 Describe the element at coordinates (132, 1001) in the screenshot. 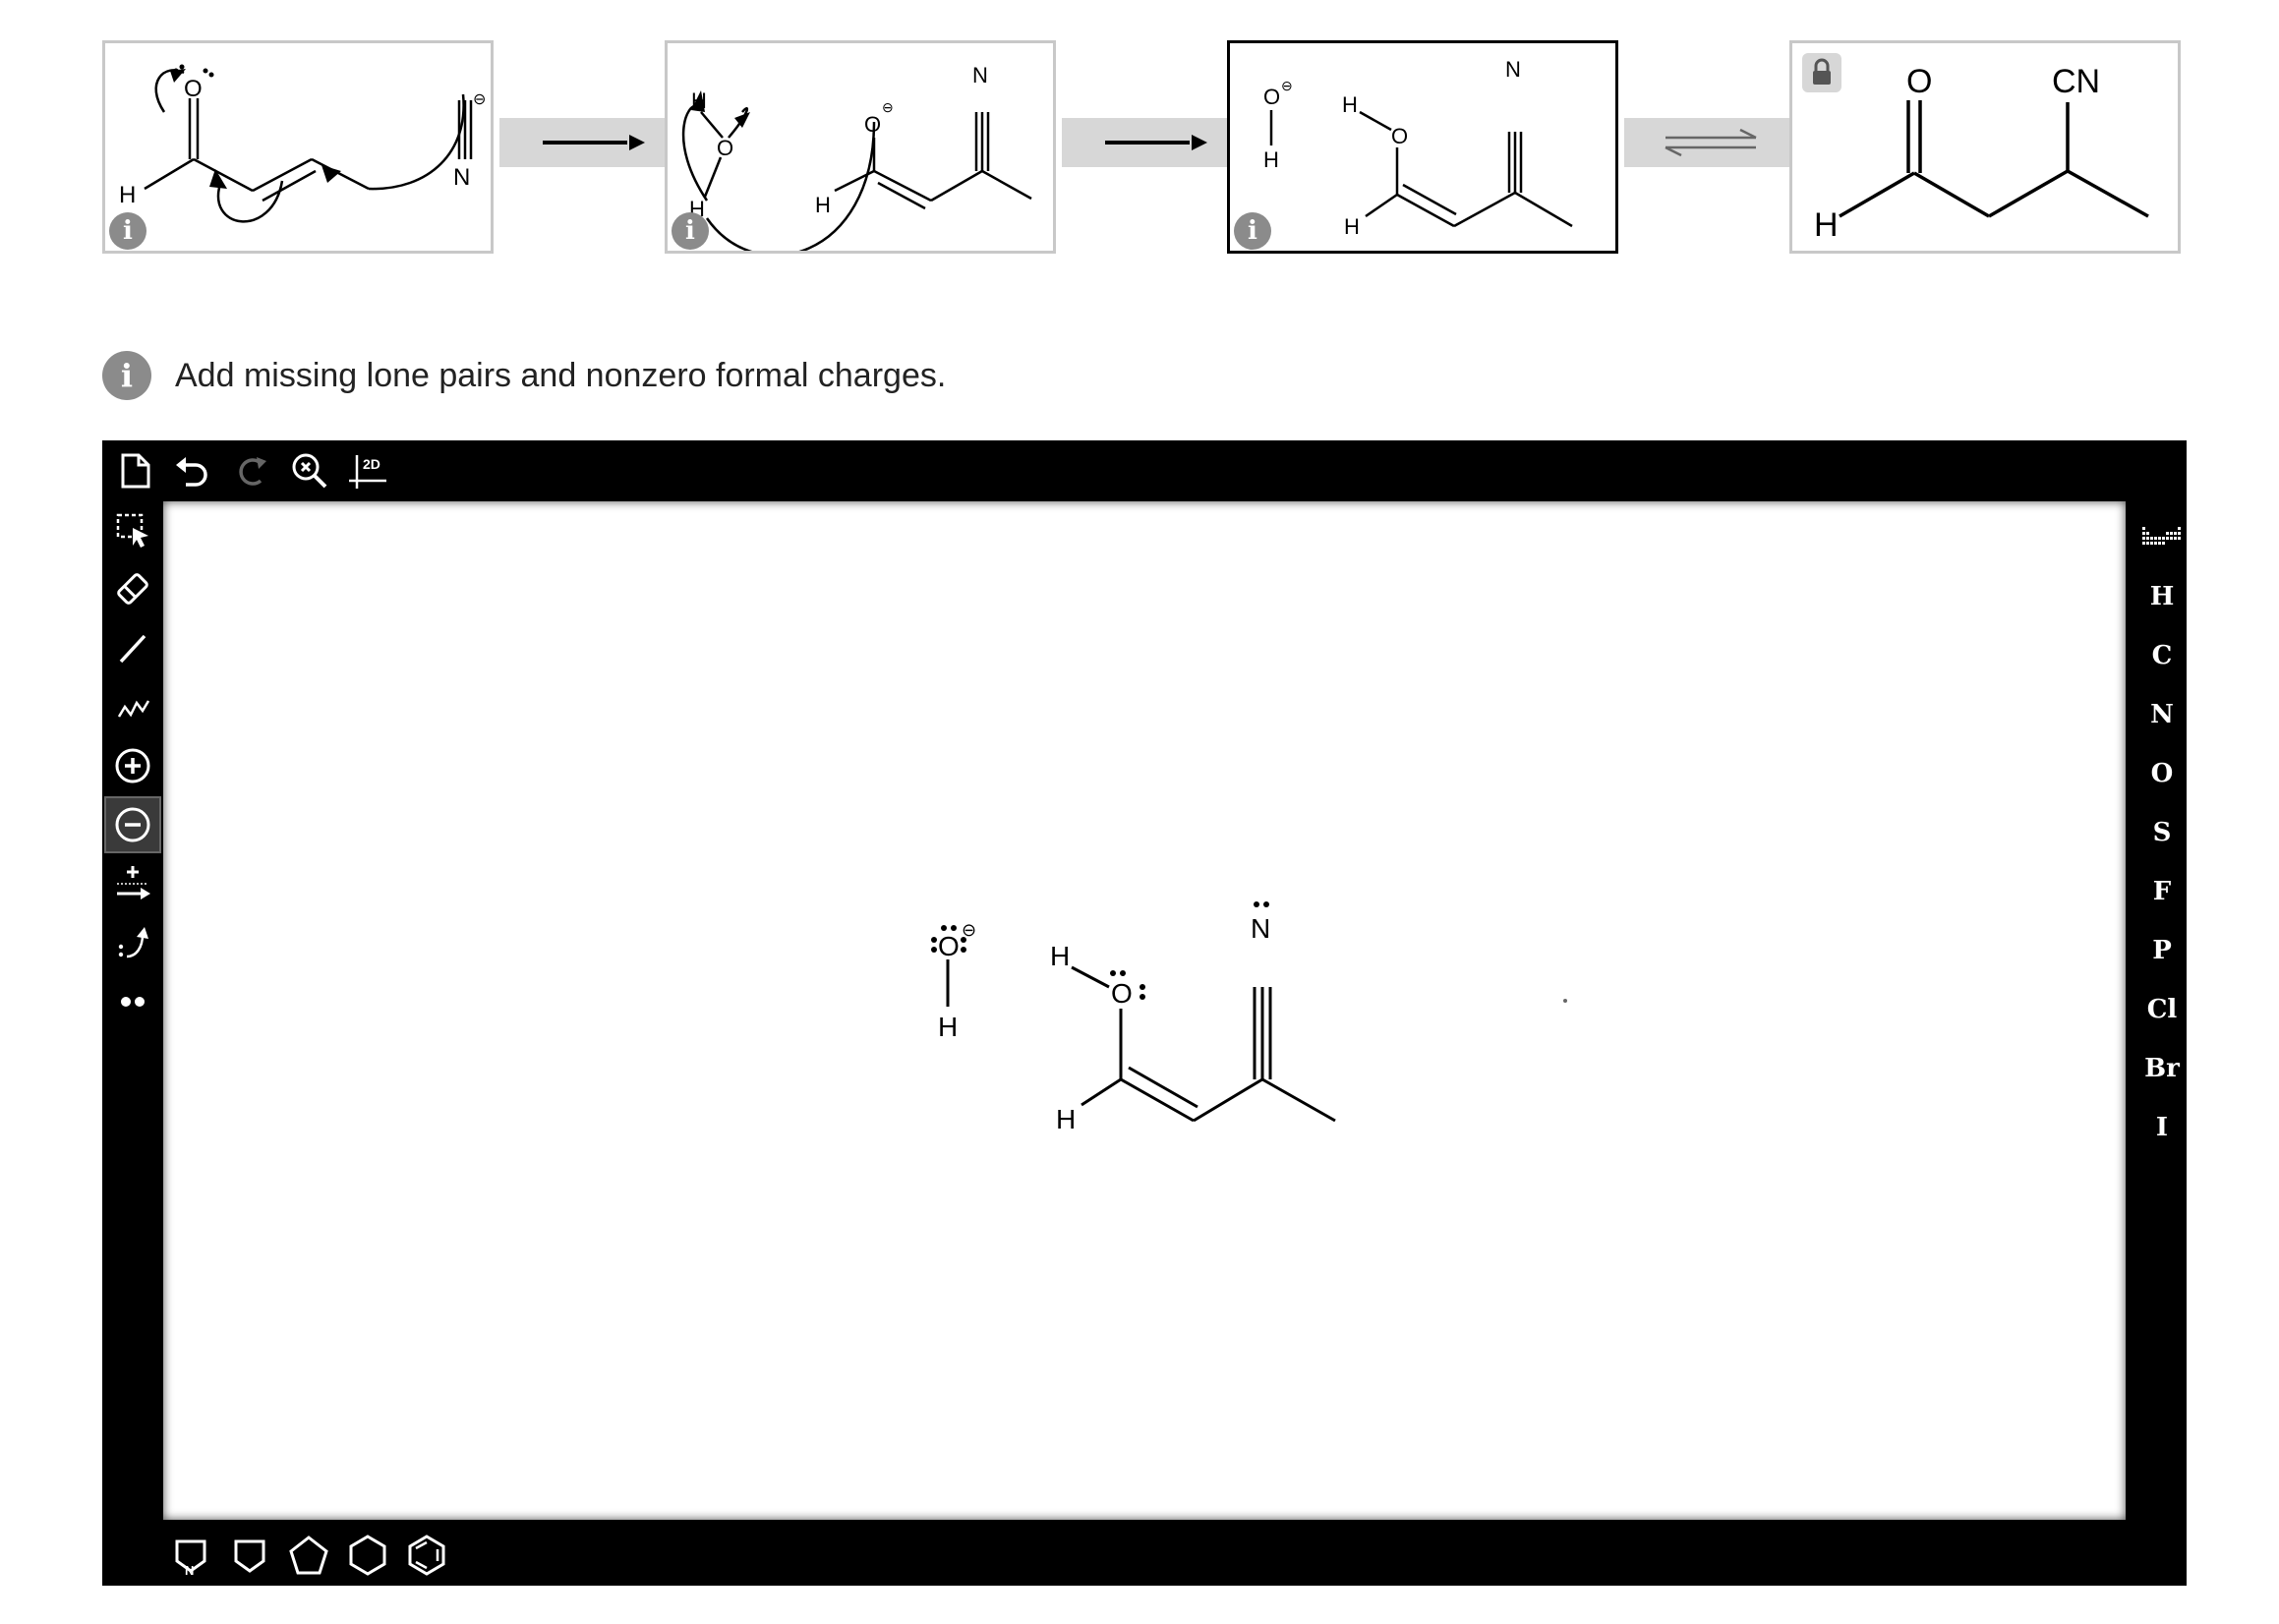

I see `lone-pair-icon` at that location.